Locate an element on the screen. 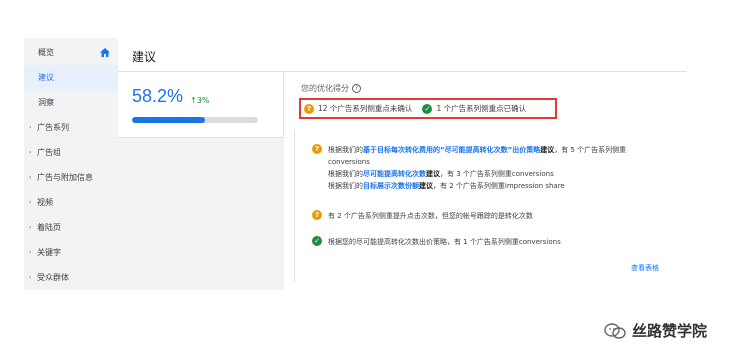  watermark: 丝路赞学院 is located at coordinates (655, 330).